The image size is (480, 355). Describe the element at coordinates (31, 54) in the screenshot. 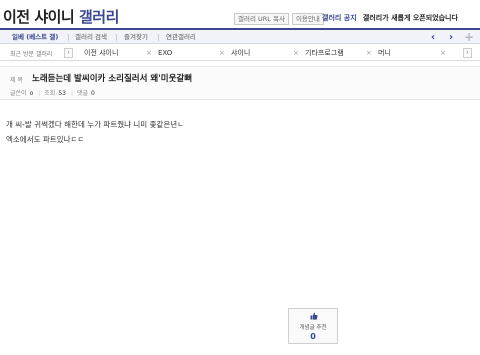

I see `recent-galleries-label: 최근 방문 갤러리` at that location.